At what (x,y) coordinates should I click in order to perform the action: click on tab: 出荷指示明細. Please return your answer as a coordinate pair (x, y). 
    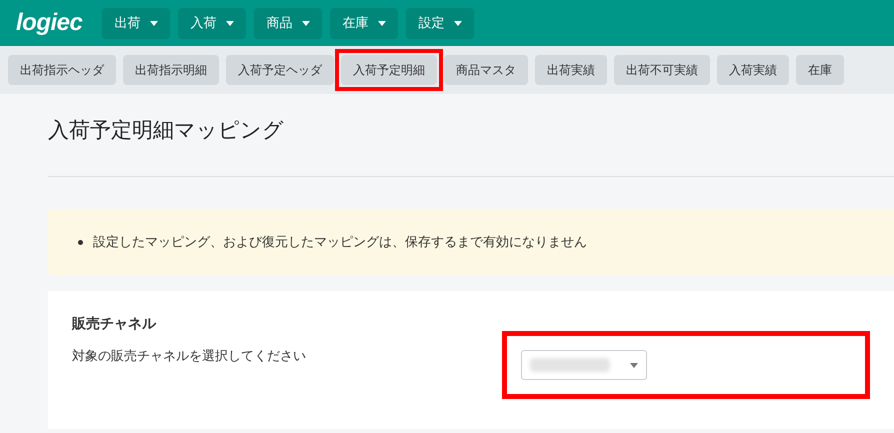
    Looking at the image, I should click on (171, 70).